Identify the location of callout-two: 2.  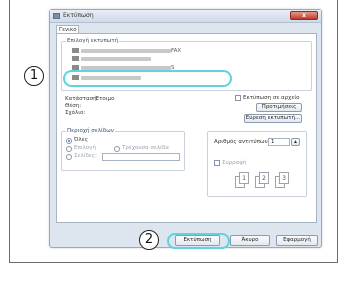
(149, 240).